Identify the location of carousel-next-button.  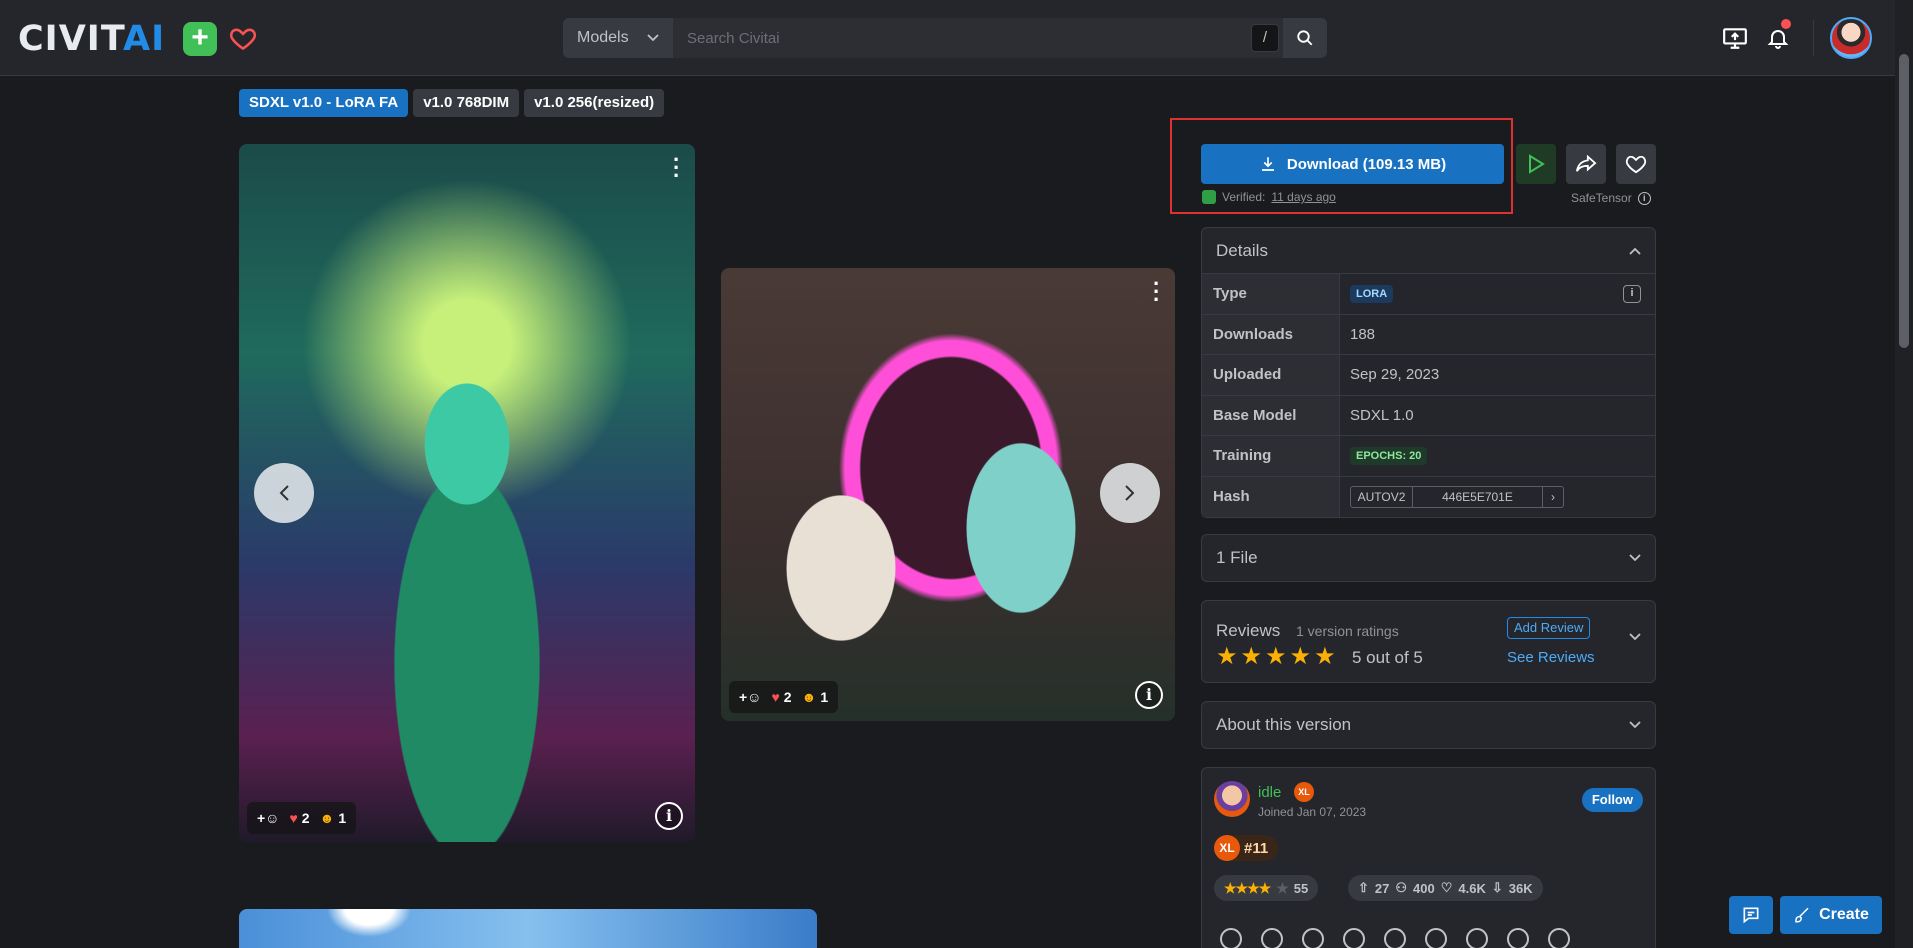
(1130, 493).